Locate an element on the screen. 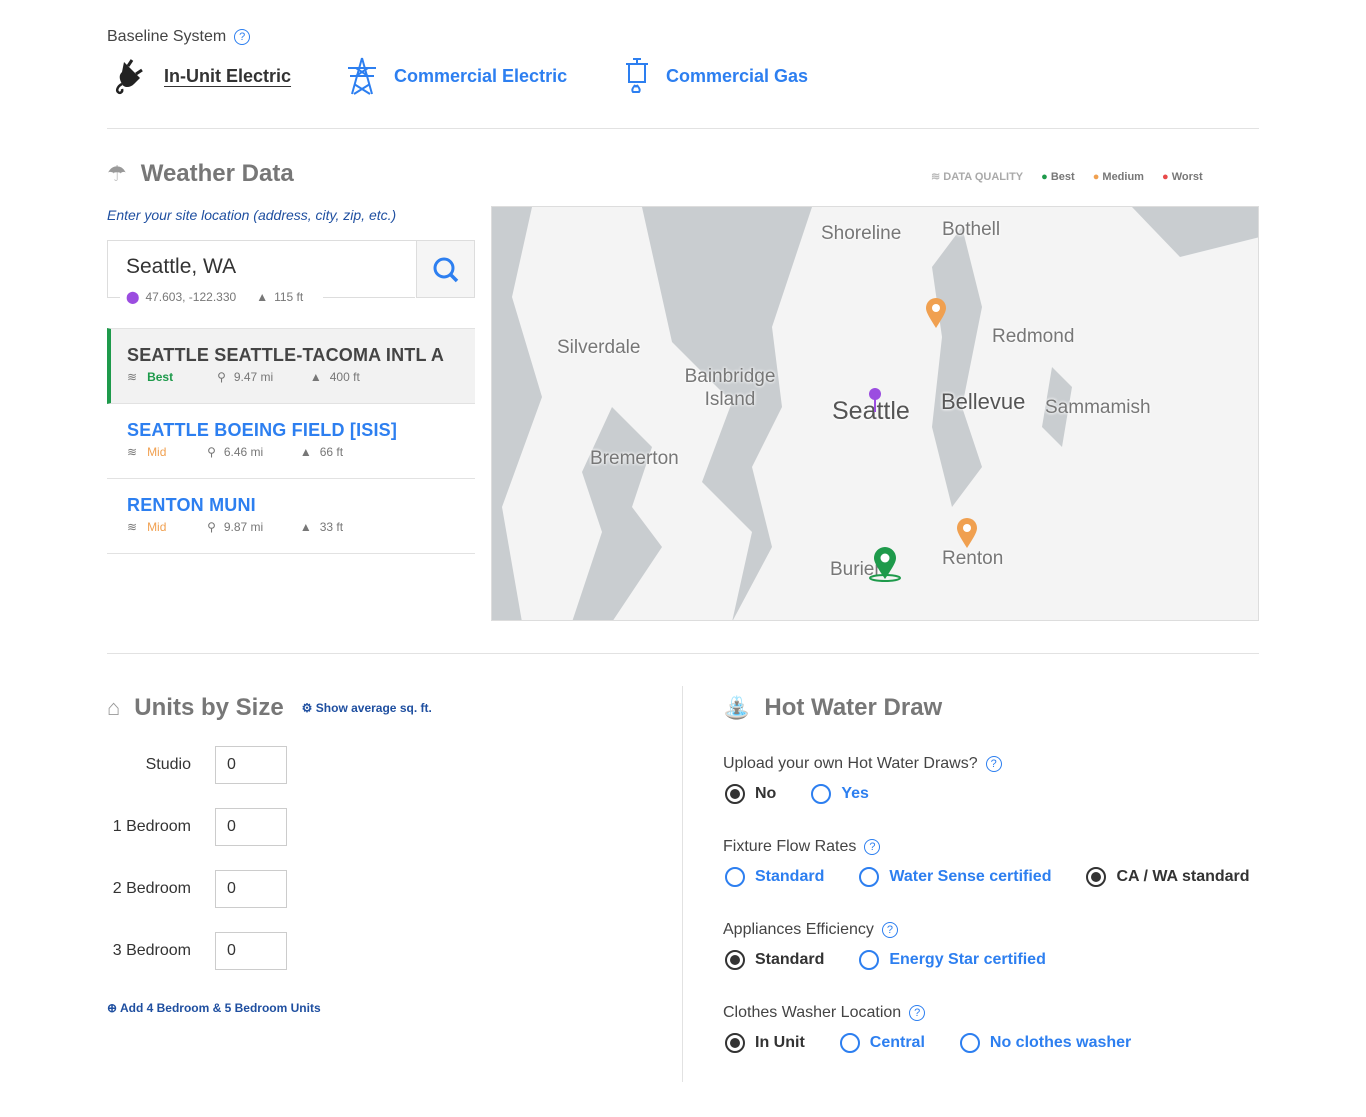 Image resolution: width=1366 pixels, height=1117 pixels. map-label: Renton is located at coordinates (973, 558).